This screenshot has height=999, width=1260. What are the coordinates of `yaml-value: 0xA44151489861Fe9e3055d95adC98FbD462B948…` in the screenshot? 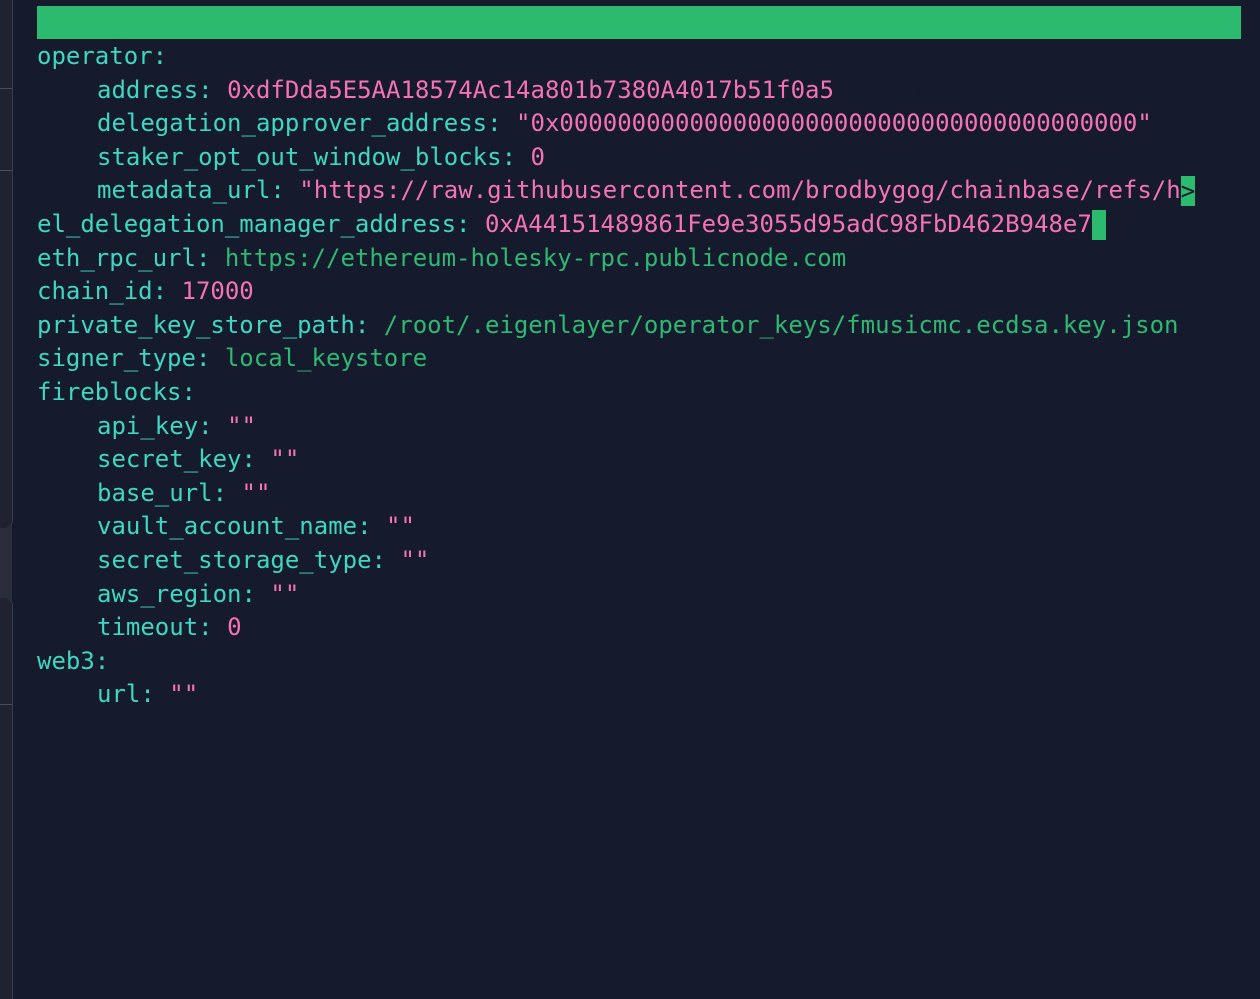 It's located at (788, 223).